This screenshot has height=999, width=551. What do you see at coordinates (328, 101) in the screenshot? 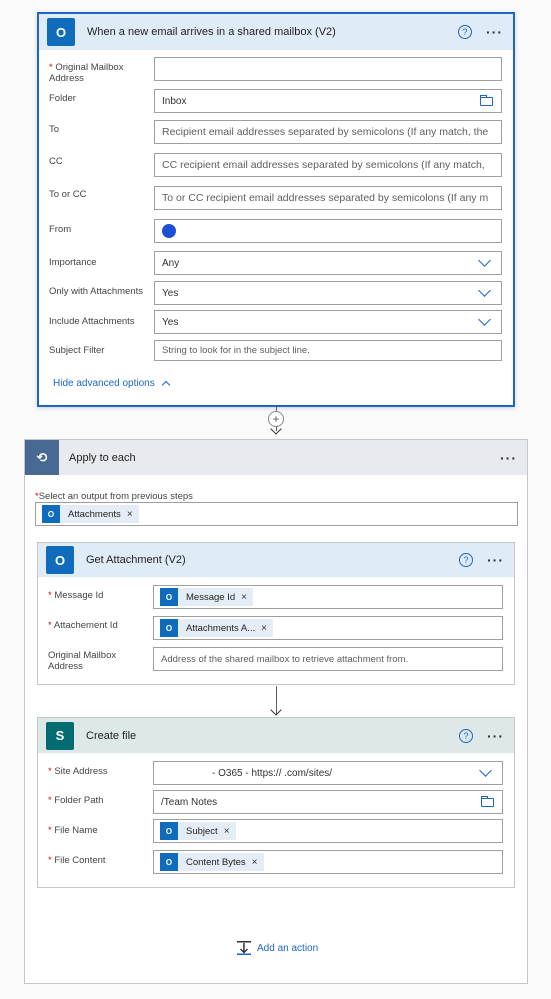
I see `folder-input: Inbox` at bounding box center [328, 101].